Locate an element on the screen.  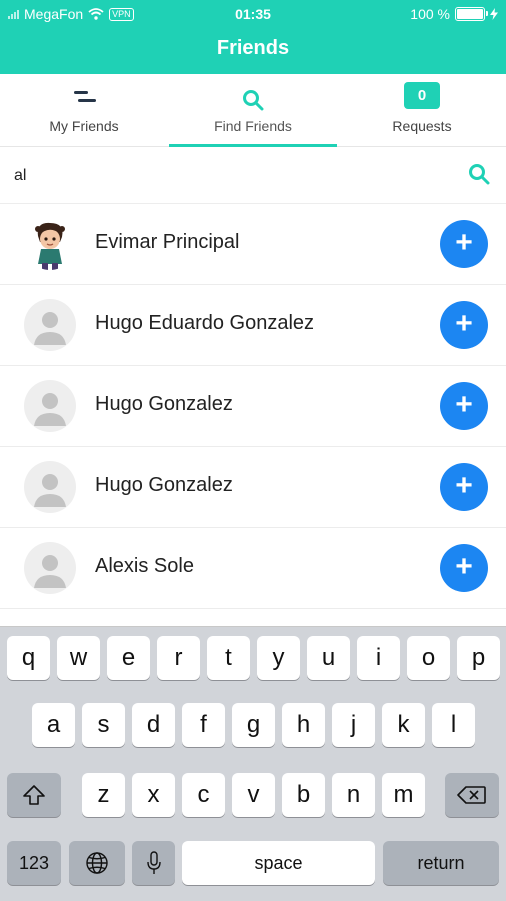
key-v: v is located at coordinates (253, 795).